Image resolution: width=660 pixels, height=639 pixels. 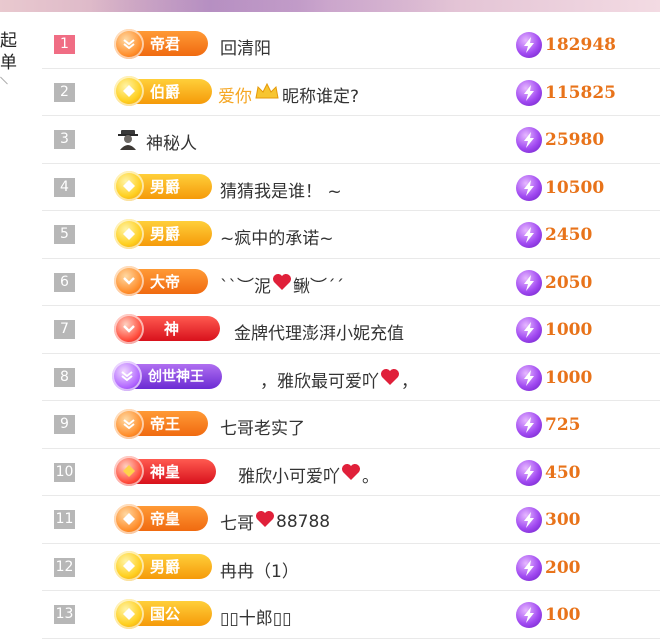 I want to click on ranking-row: 10 神皇 雅欣小可爱吖 。 450, so click(x=351, y=472).